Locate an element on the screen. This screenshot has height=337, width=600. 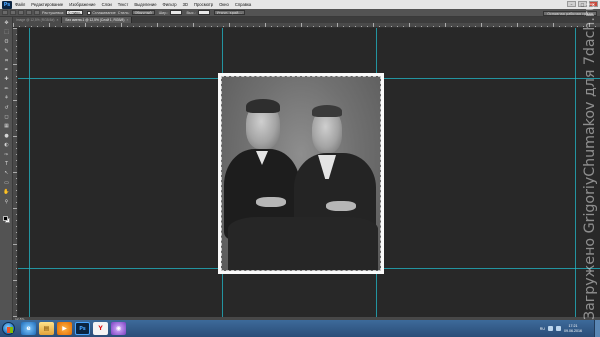
lasso-icon-glyph: ʘ is located at coordinates (6, 41).